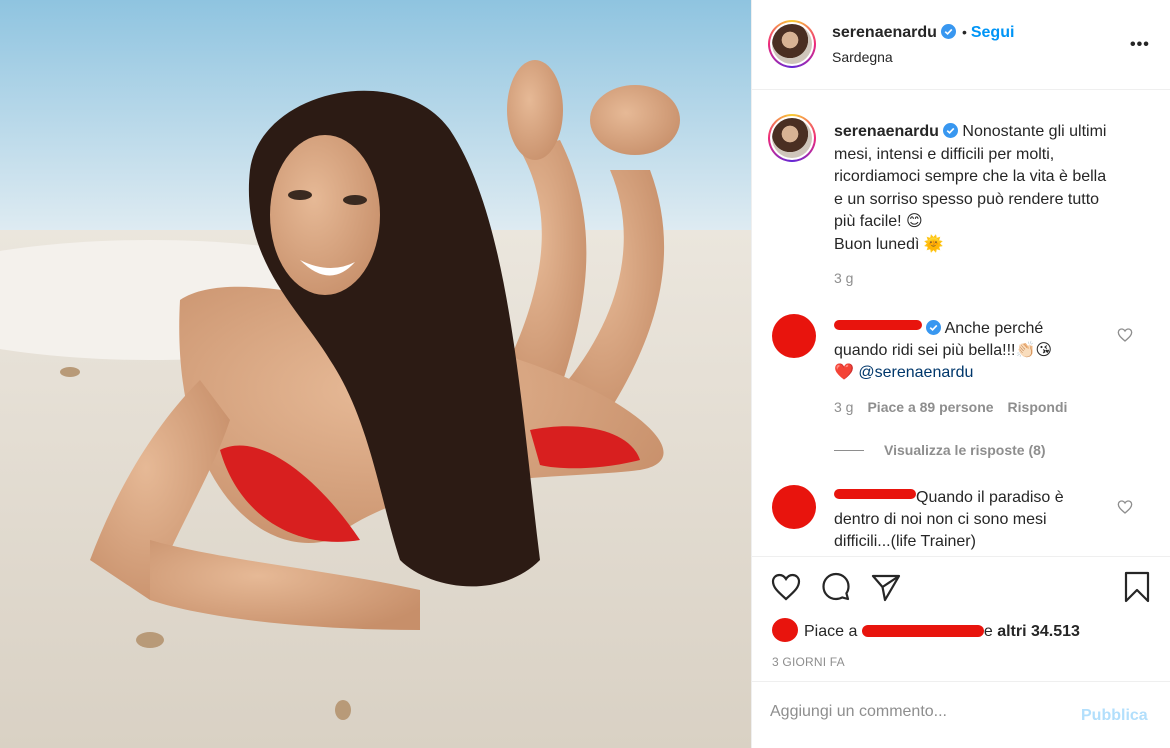  What do you see at coordinates (1038, 631) in the screenshot?
I see `likes-others: altri 34.513` at bounding box center [1038, 631].